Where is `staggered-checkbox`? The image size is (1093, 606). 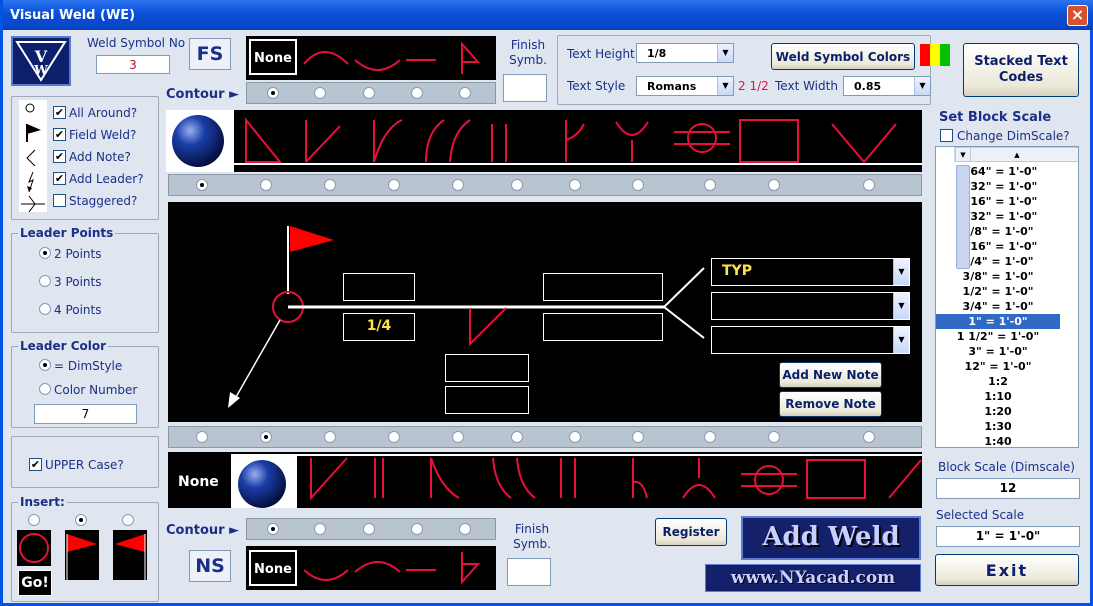
staggered-checkbox is located at coordinates (59, 200).